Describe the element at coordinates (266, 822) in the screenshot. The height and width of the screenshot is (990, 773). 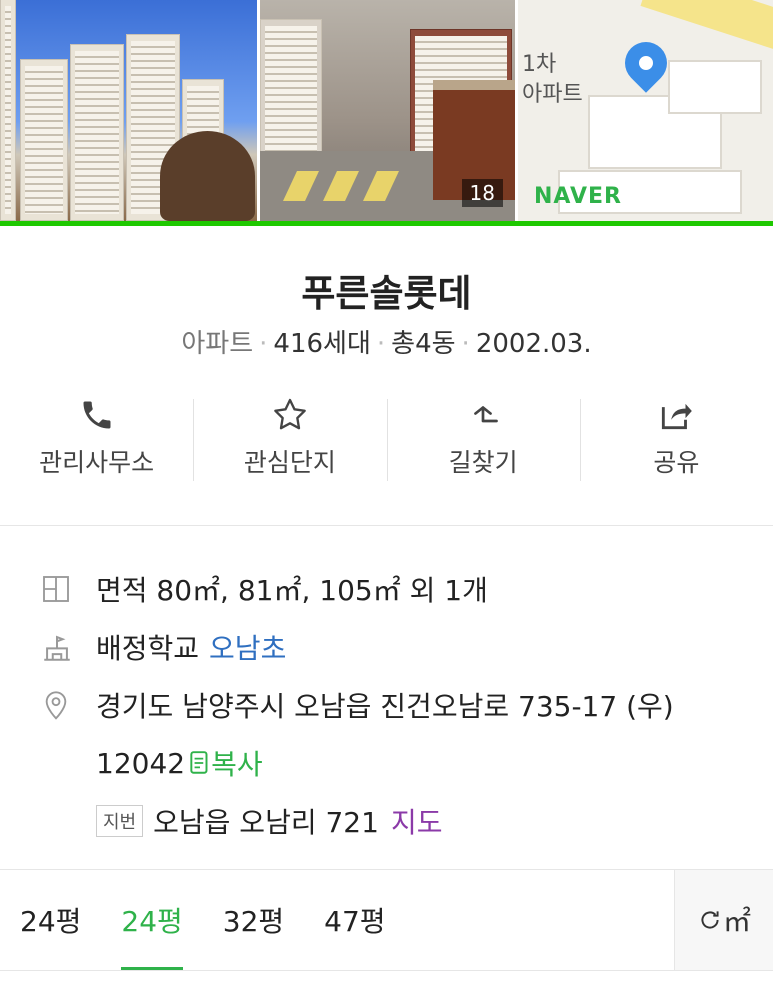
I see `jibun-address: 오남읍 오남리 721` at that location.